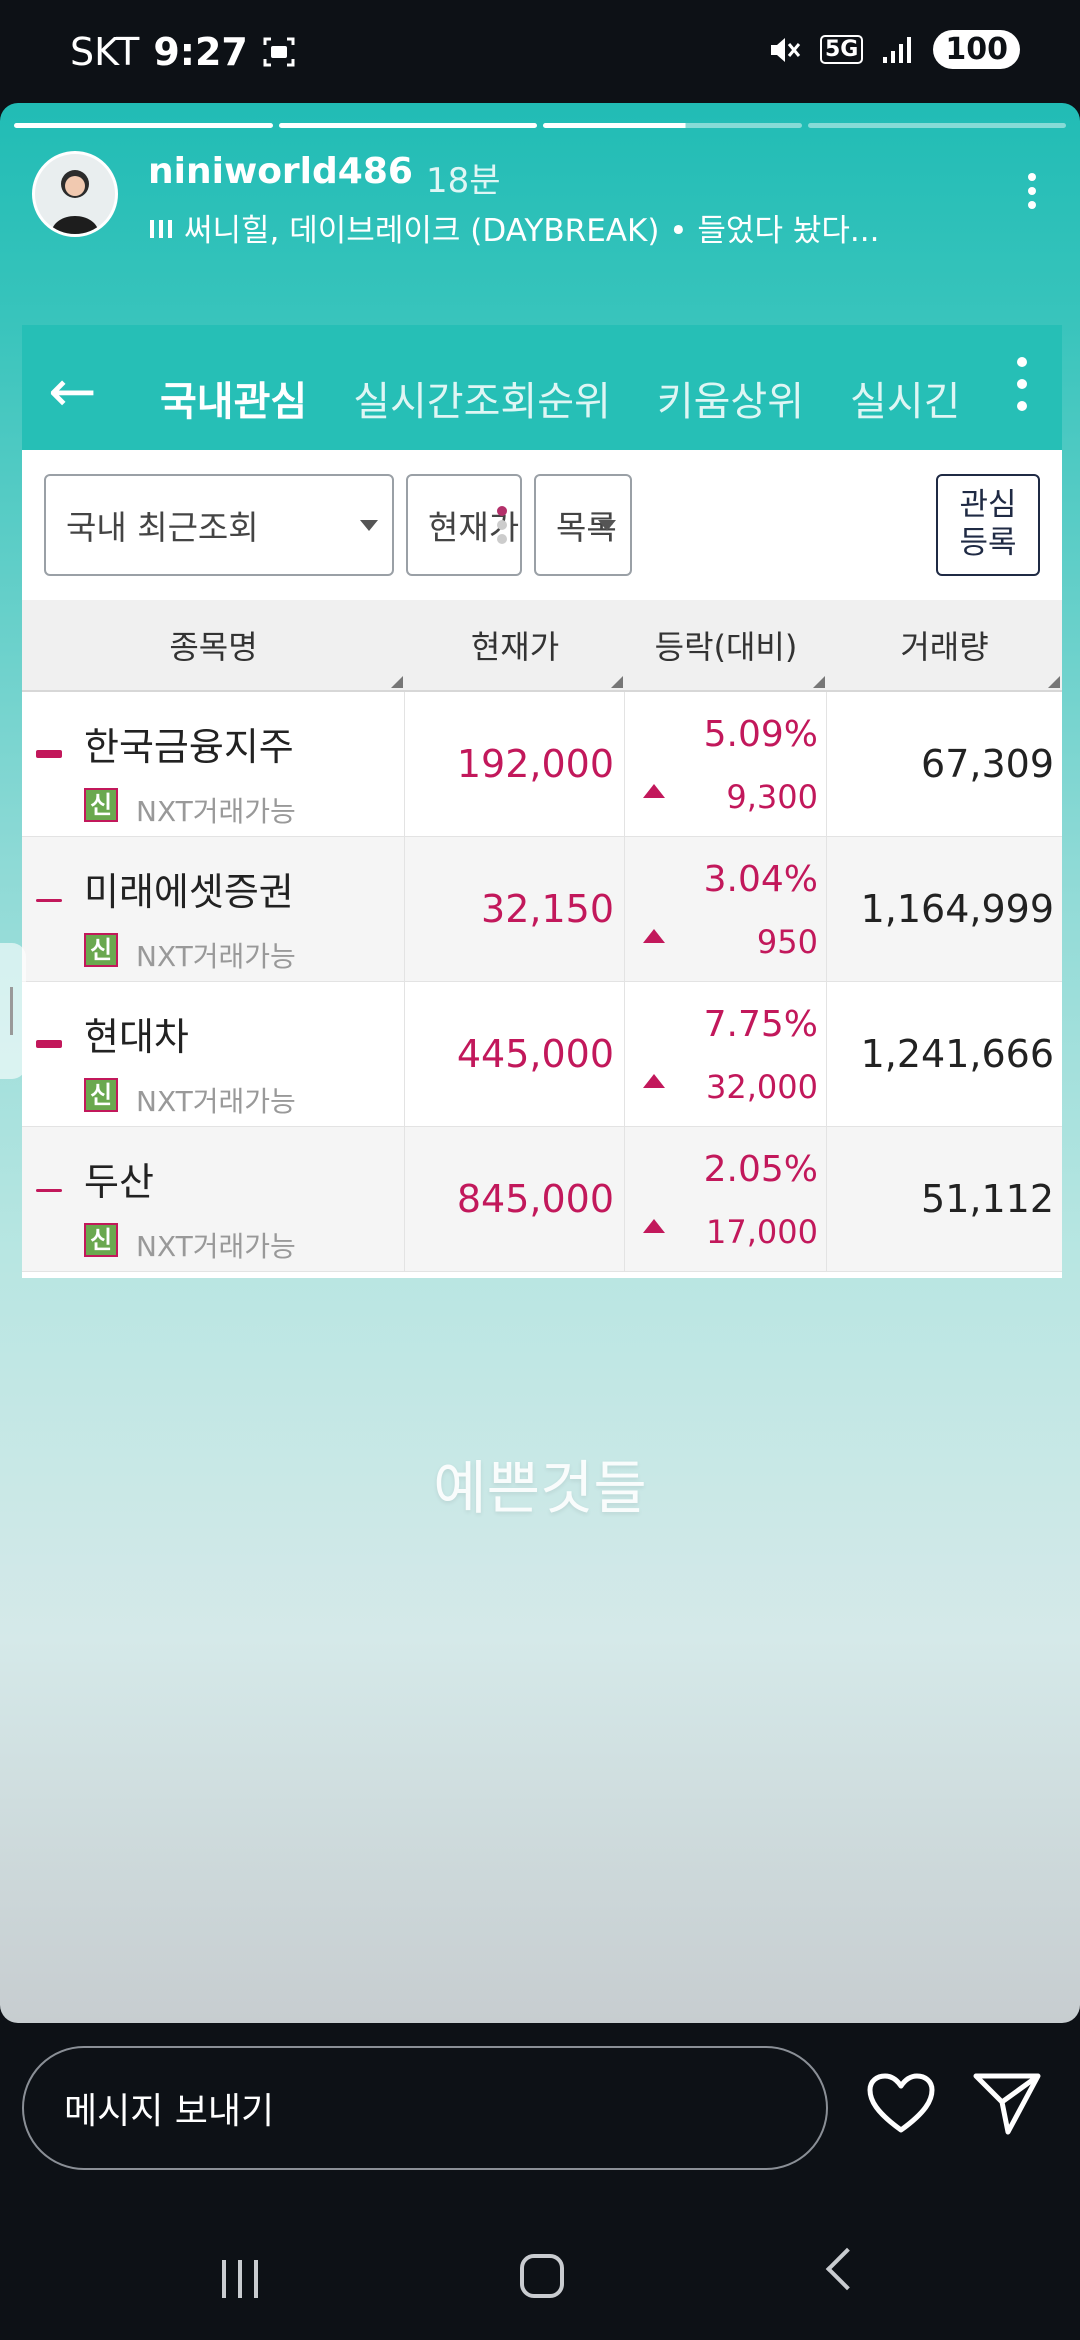 This screenshot has height=2340, width=1080. Describe the element at coordinates (540, 125) in the screenshot. I see `story-progress` at that location.